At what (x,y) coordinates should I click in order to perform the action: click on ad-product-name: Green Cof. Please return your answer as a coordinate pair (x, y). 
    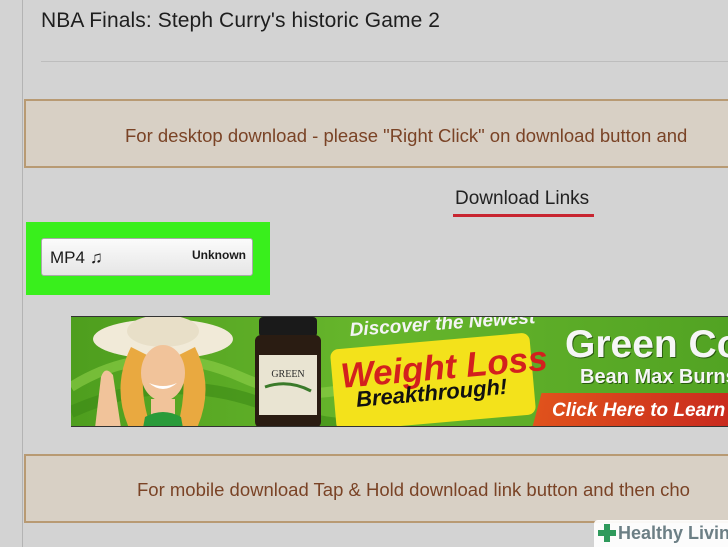
    Looking at the image, I should click on (646, 344).